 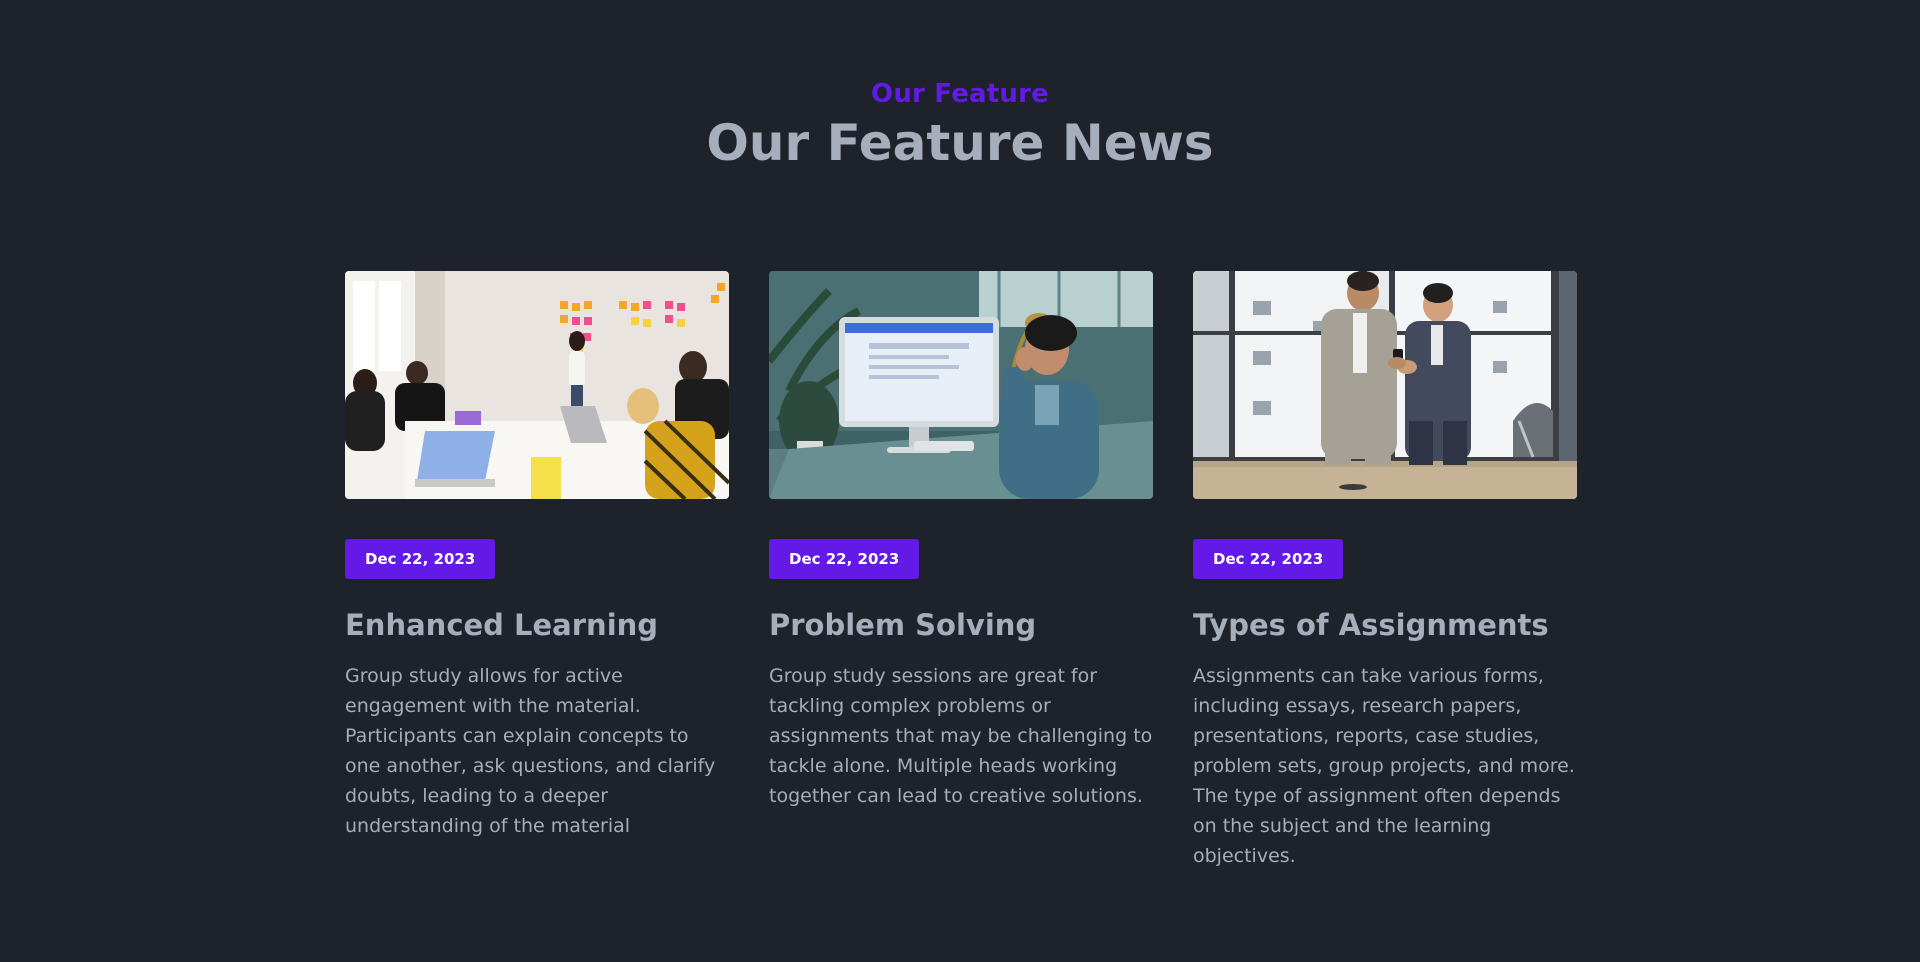 I want to click on team-meeting-image, so click(x=537, y=385).